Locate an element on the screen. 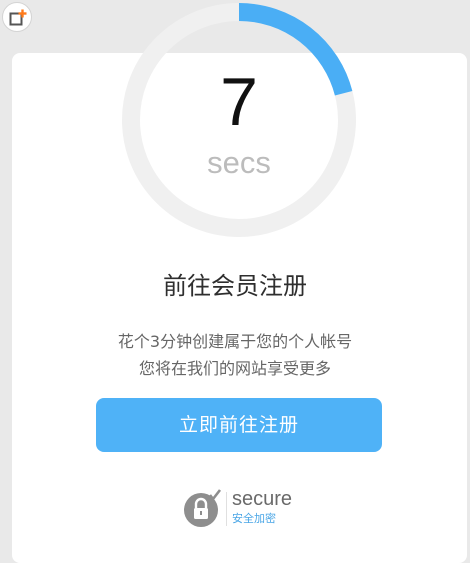 This screenshot has height=563, width=470. add-window-icon is located at coordinates (18, 17).